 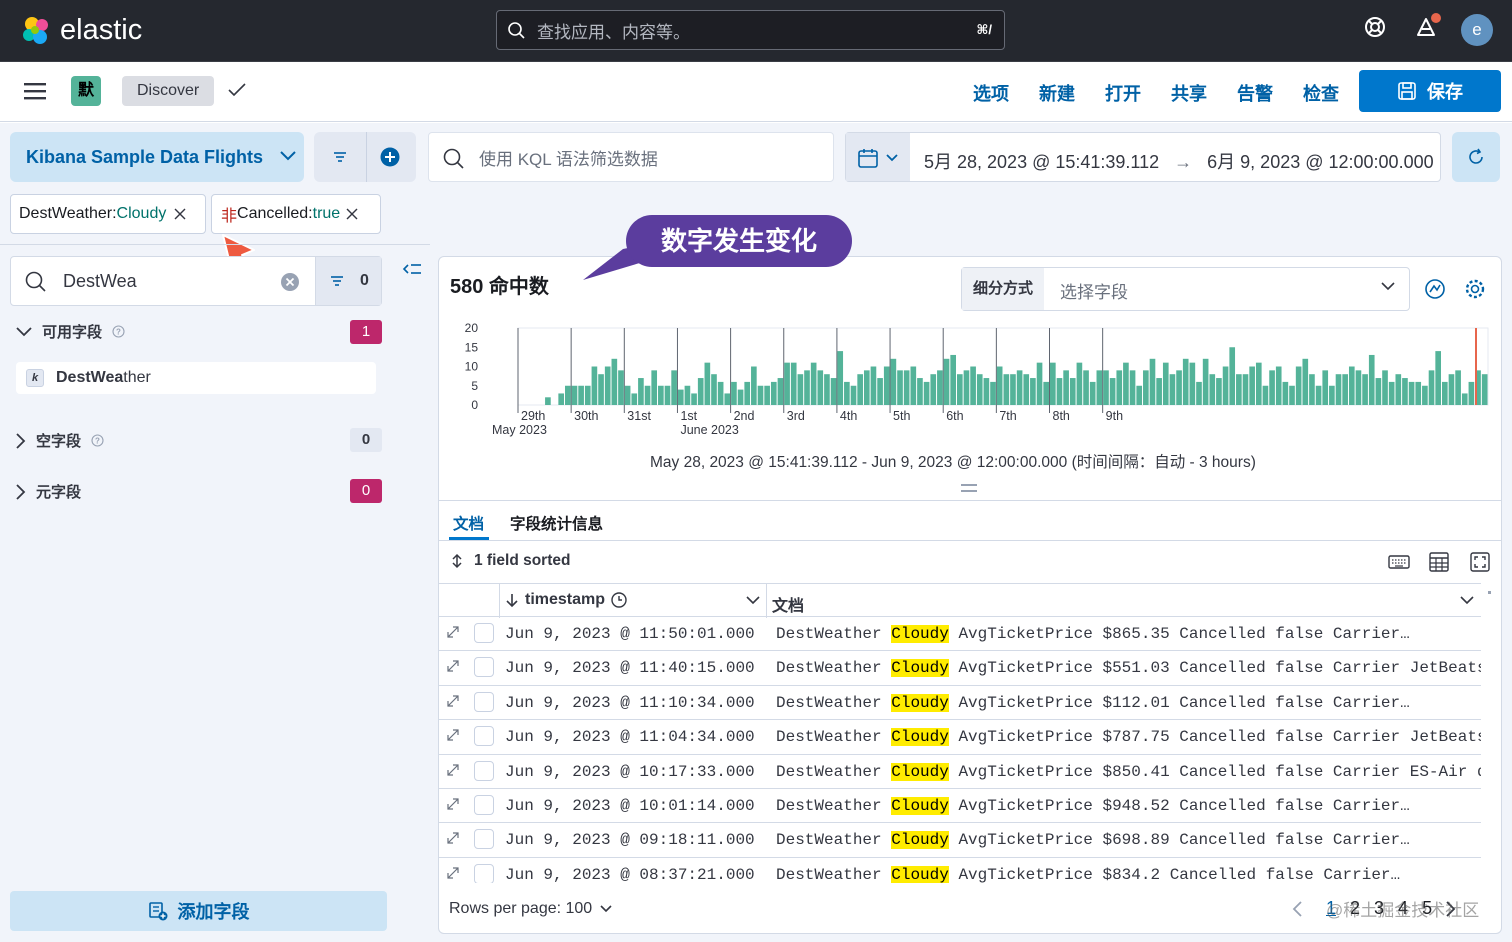 I want to click on column-header-document: 文档, so click(x=788, y=604).